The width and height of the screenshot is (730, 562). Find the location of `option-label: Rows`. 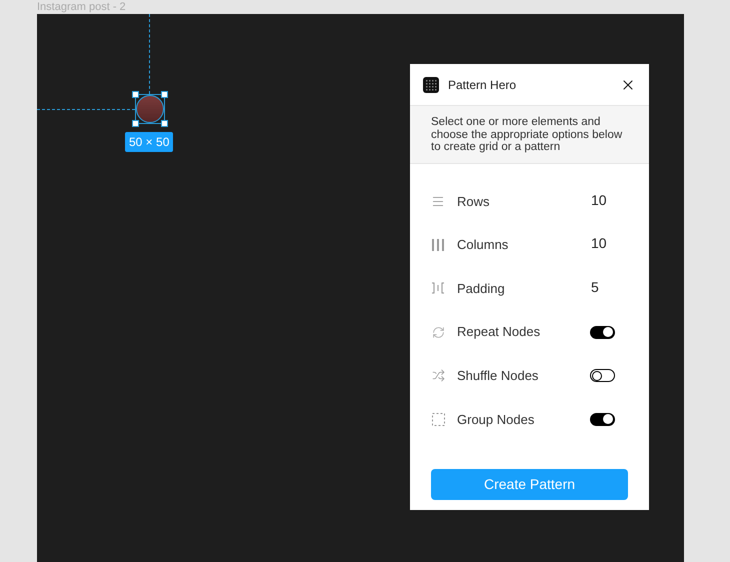

option-label: Rows is located at coordinates (474, 201).